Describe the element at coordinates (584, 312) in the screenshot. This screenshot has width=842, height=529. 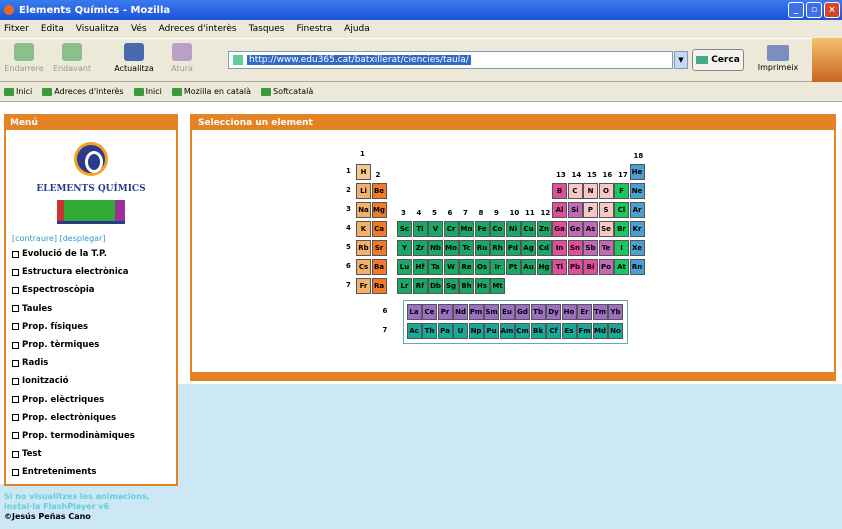
I see `element-Er: Er` at that location.